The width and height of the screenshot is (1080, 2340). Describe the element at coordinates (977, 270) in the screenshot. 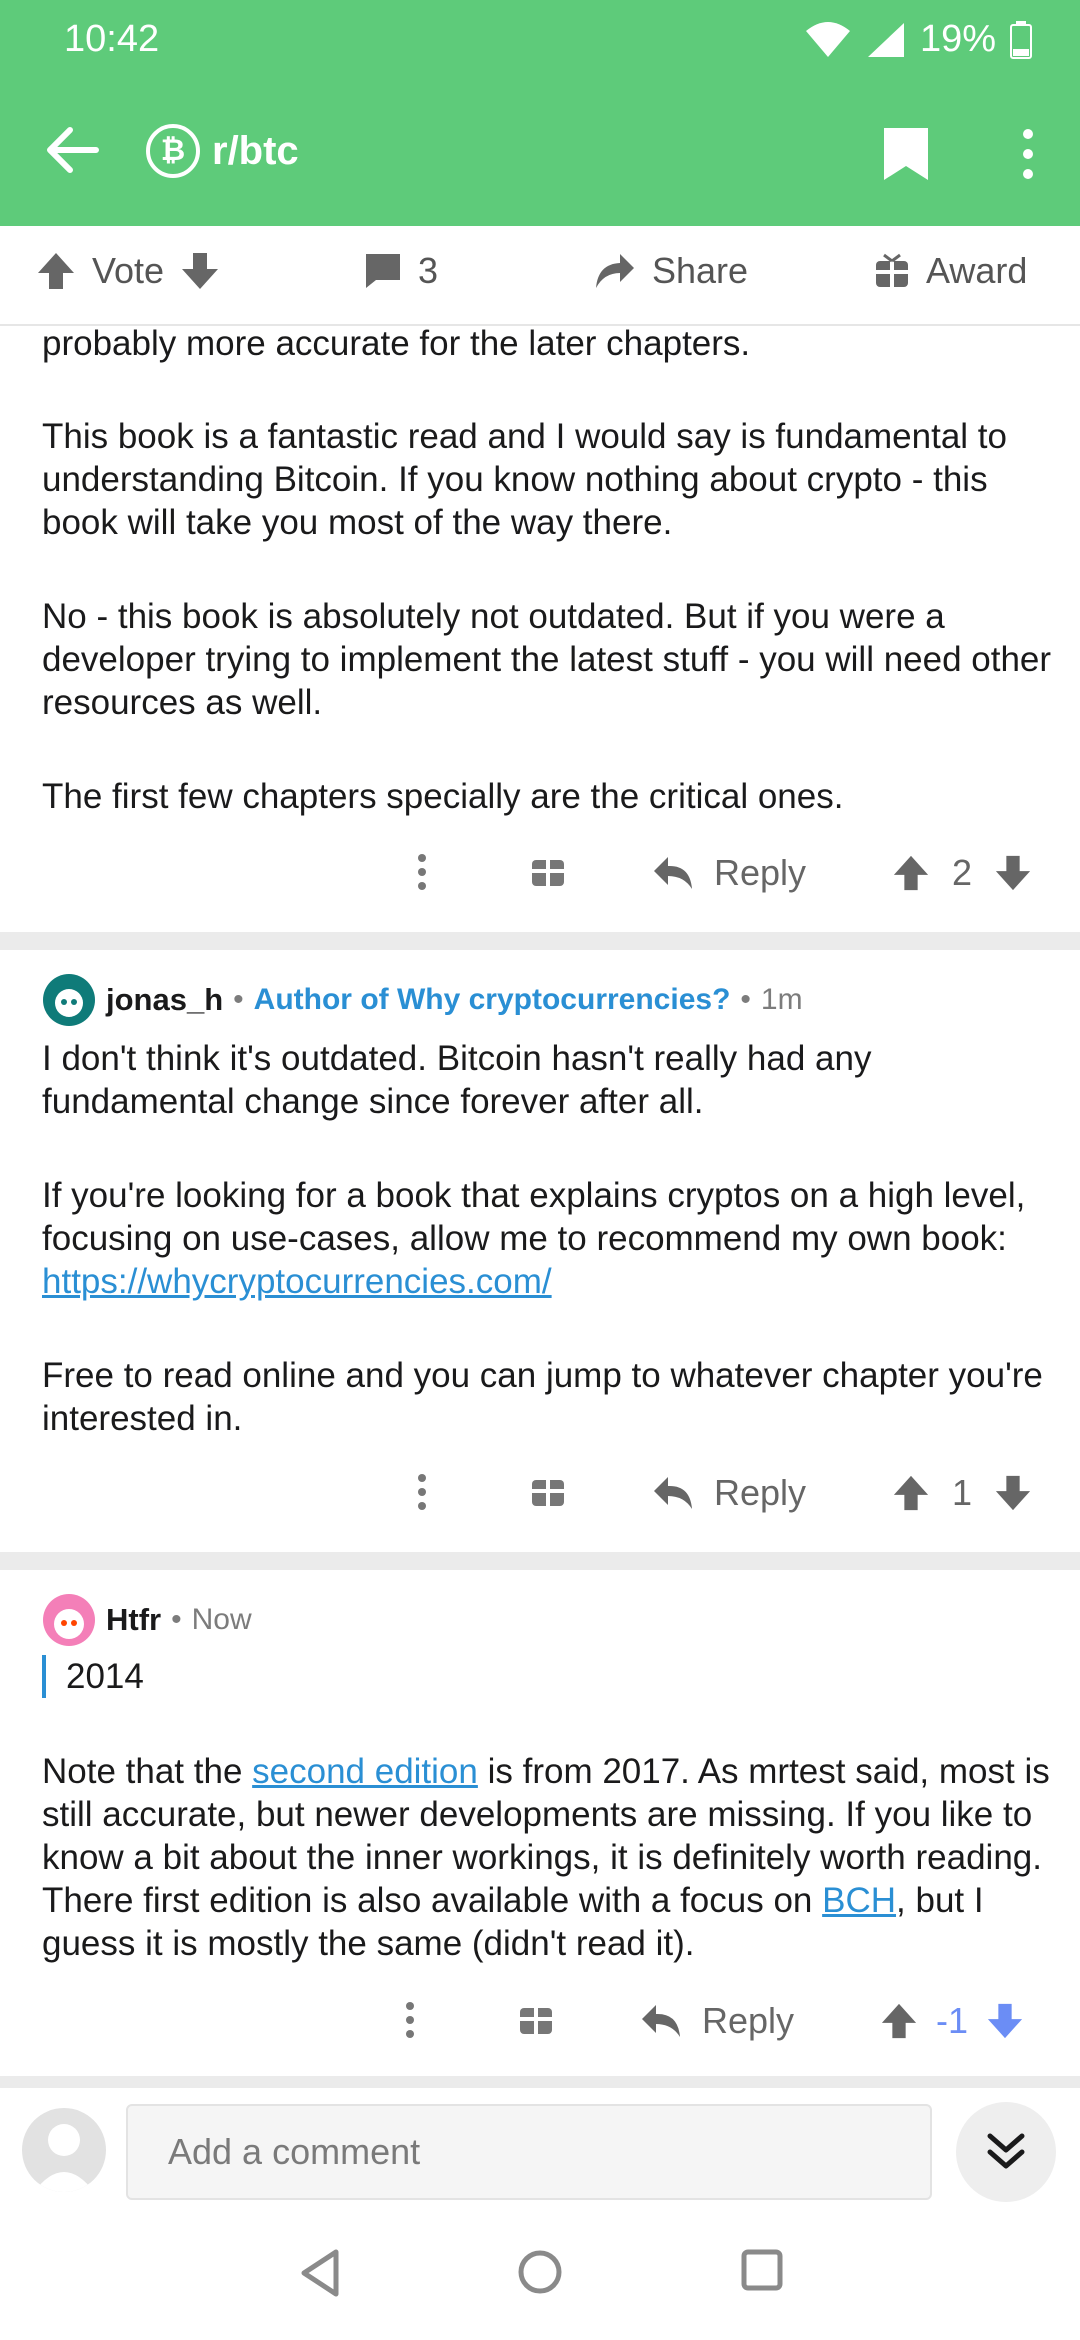

I see `award-label: Award` at that location.